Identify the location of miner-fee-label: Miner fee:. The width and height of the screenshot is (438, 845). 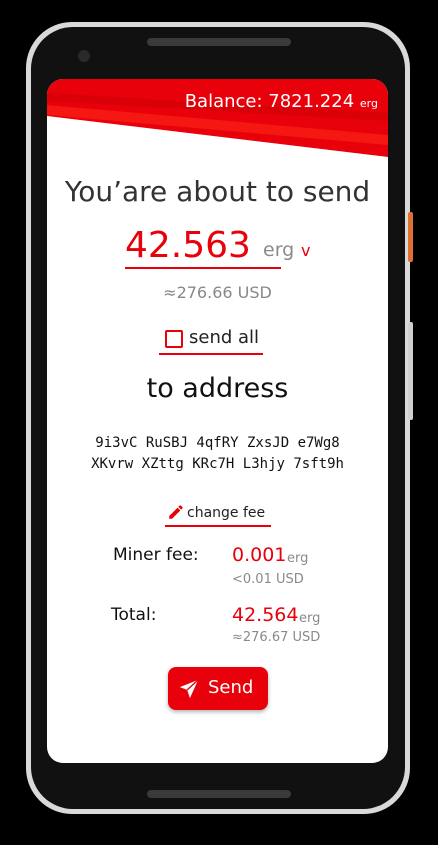
(156, 555).